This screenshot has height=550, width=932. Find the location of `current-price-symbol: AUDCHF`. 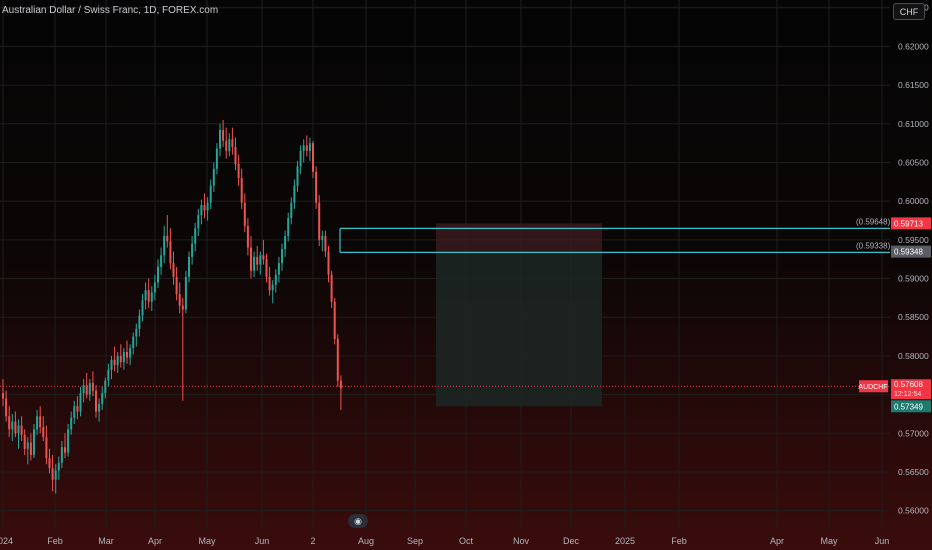

current-price-symbol: AUDCHF is located at coordinates (872, 387).